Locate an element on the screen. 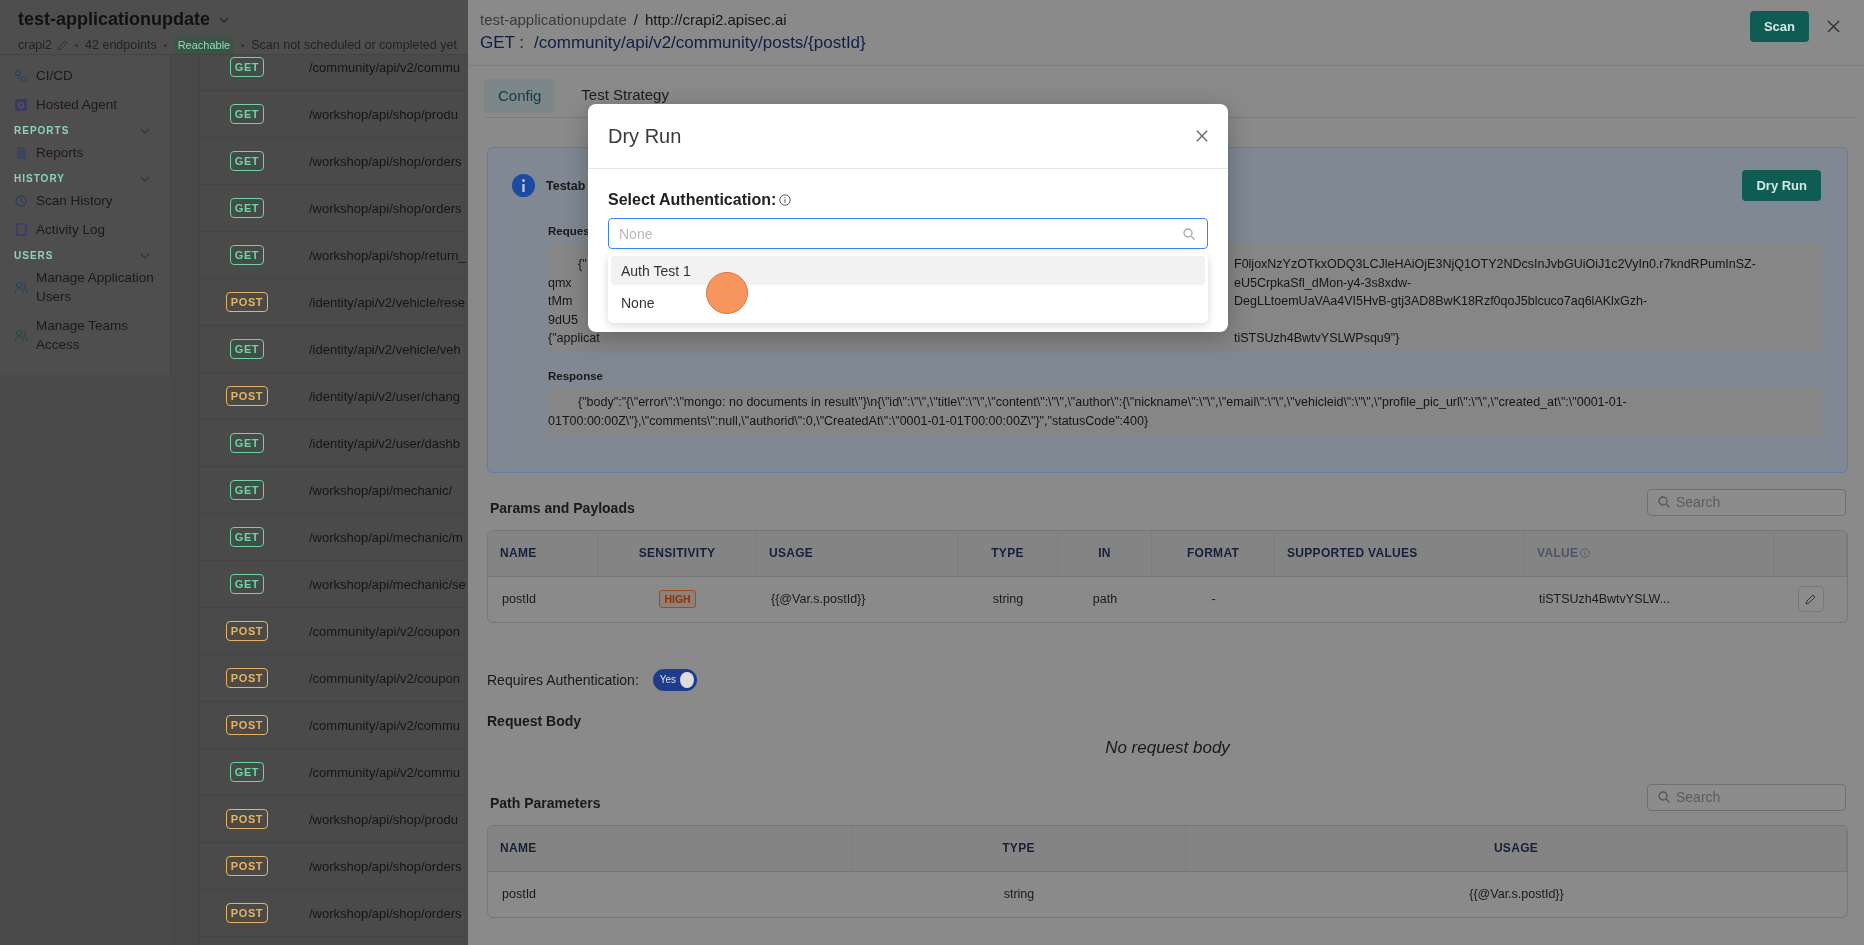 The image size is (1864, 945). app-title: test-applicationupdate is located at coordinates (114, 19).